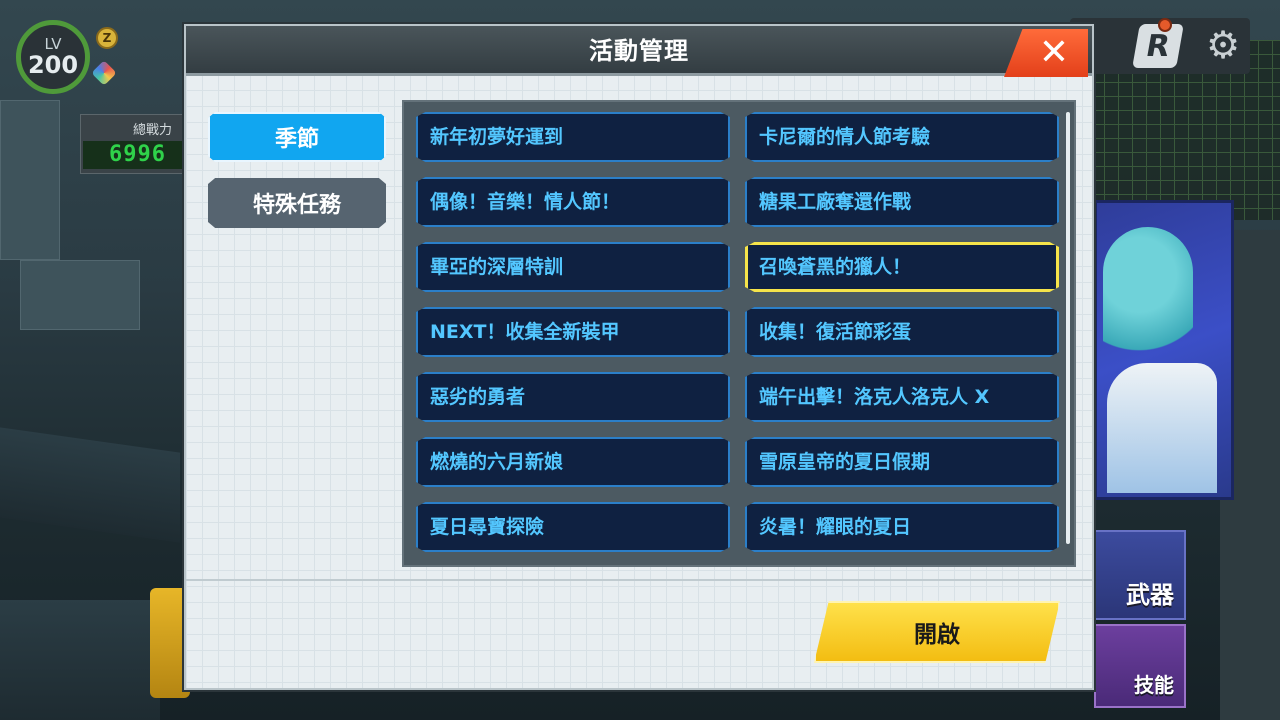 The height and width of the screenshot is (720, 1280). Describe the element at coordinates (1068, 328) in the screenshot. I see `list-scrollbar` at that location.